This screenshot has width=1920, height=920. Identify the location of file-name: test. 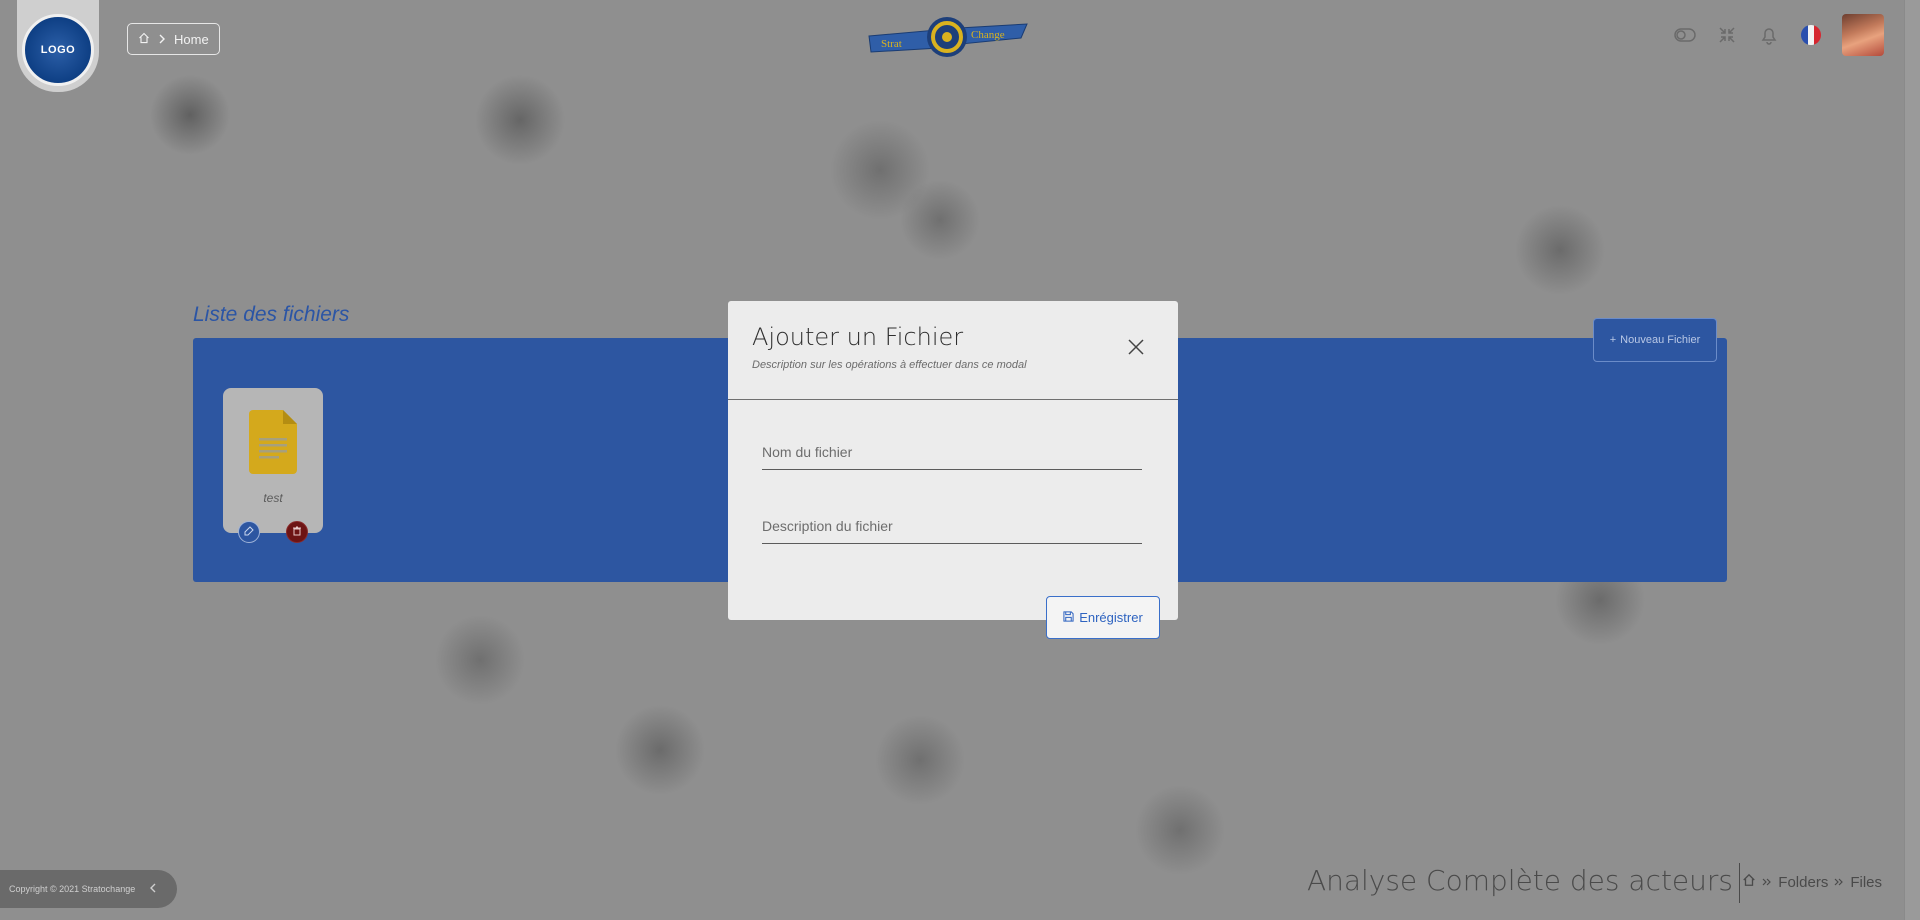
(273, 498).